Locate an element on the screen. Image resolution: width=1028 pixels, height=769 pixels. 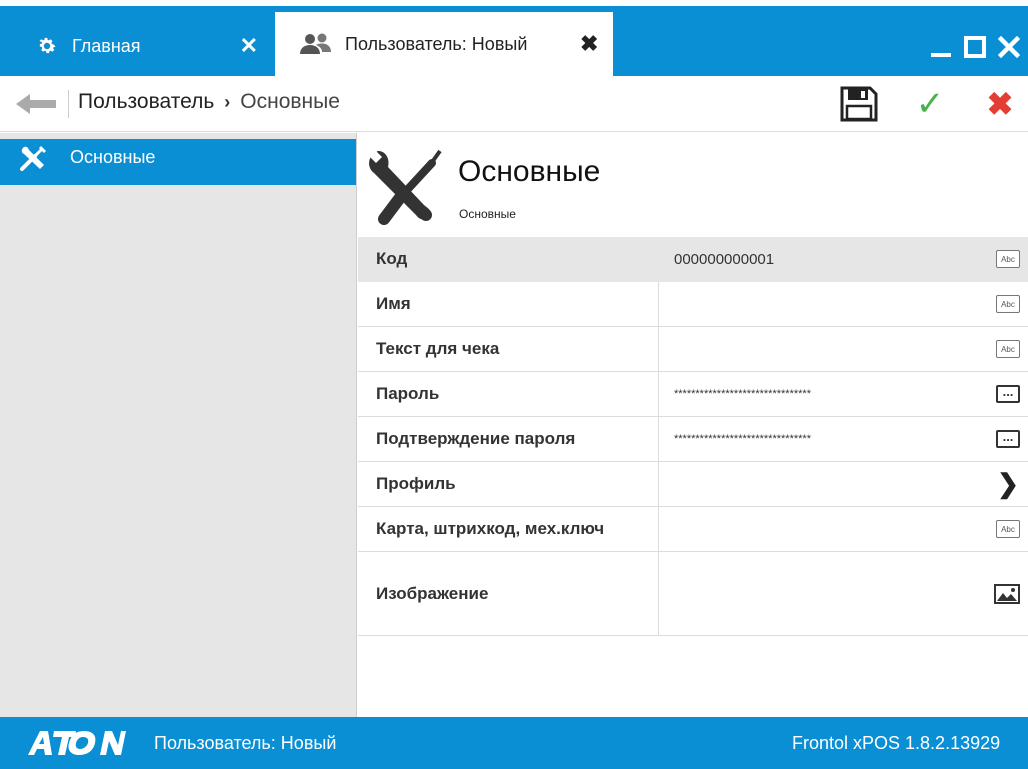
property-row-image: Изображение is located at coordinates (693, 594).